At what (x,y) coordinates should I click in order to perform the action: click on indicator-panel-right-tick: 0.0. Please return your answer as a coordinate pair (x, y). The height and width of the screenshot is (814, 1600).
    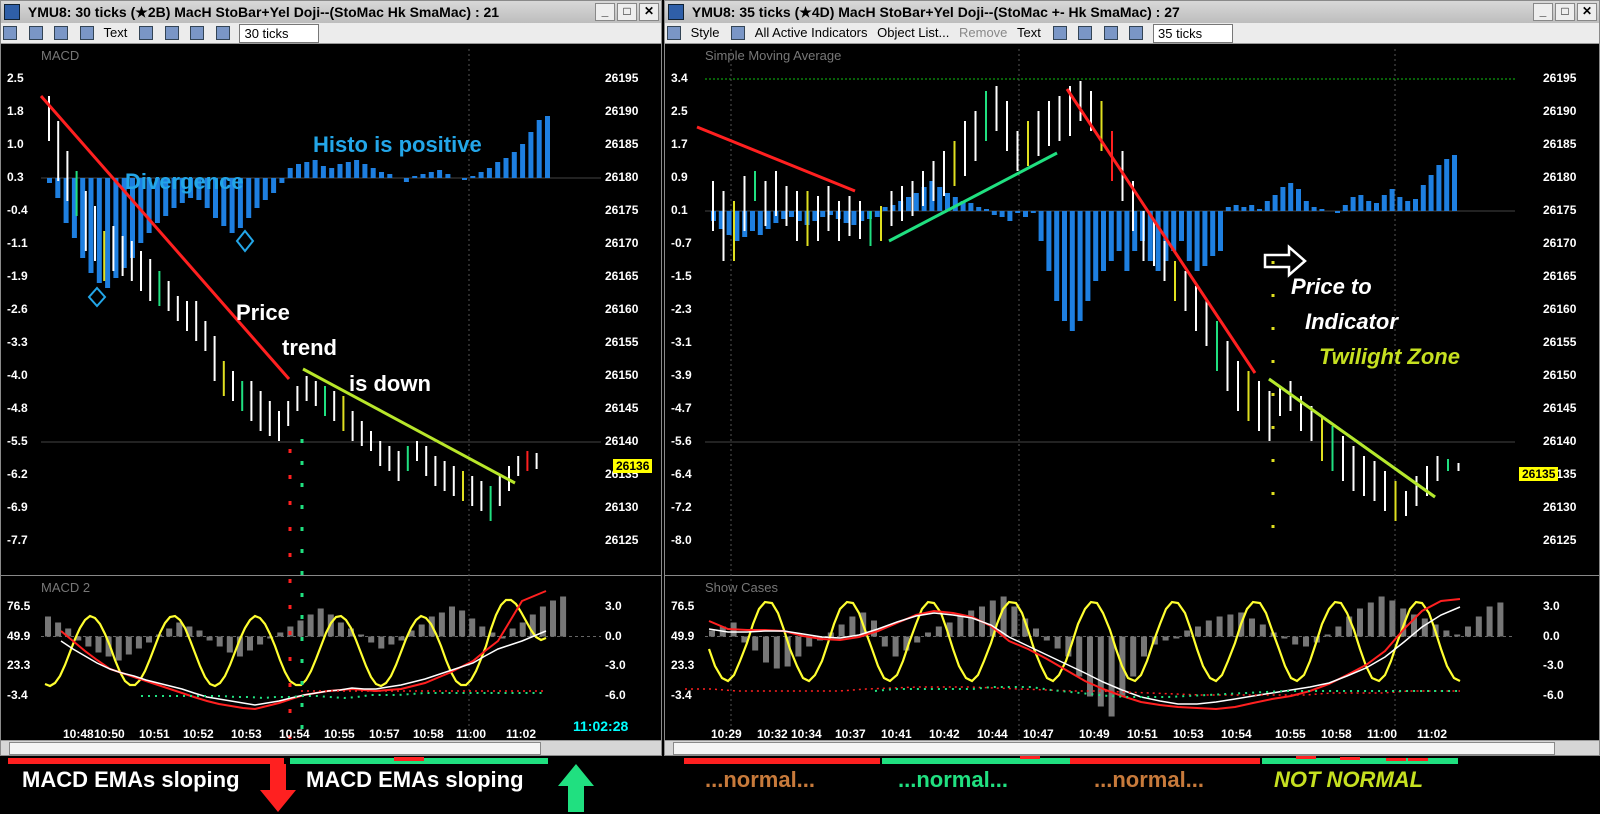
    Looking at the image, I should click on (613, 635).